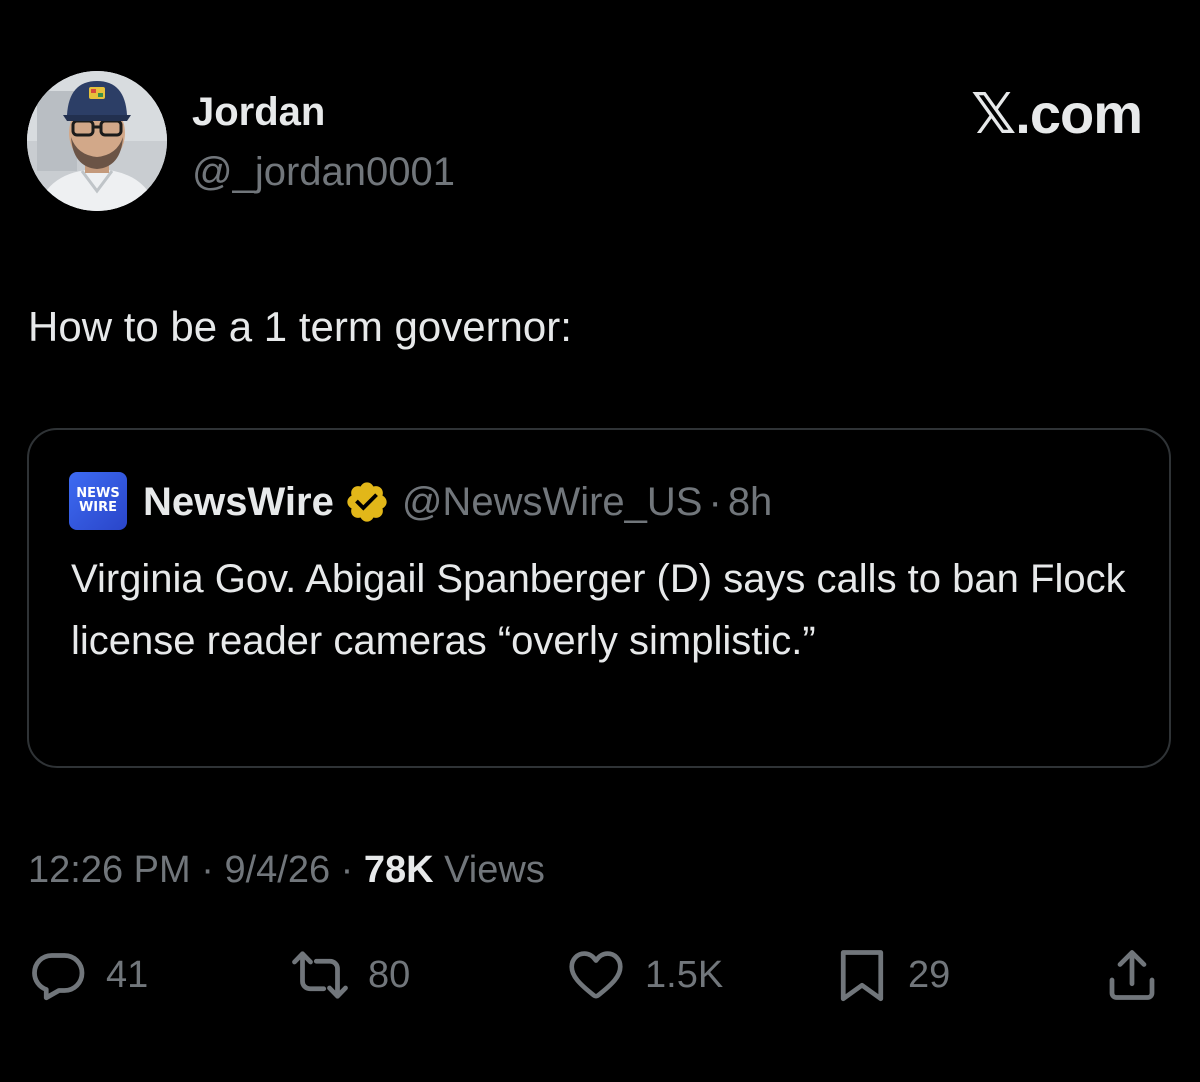 The width and height of the screenshot is (1200, 1082). I want to click on quoted-post-header: NewsWire @NewsWire_US · 8h, so click(457, 502).